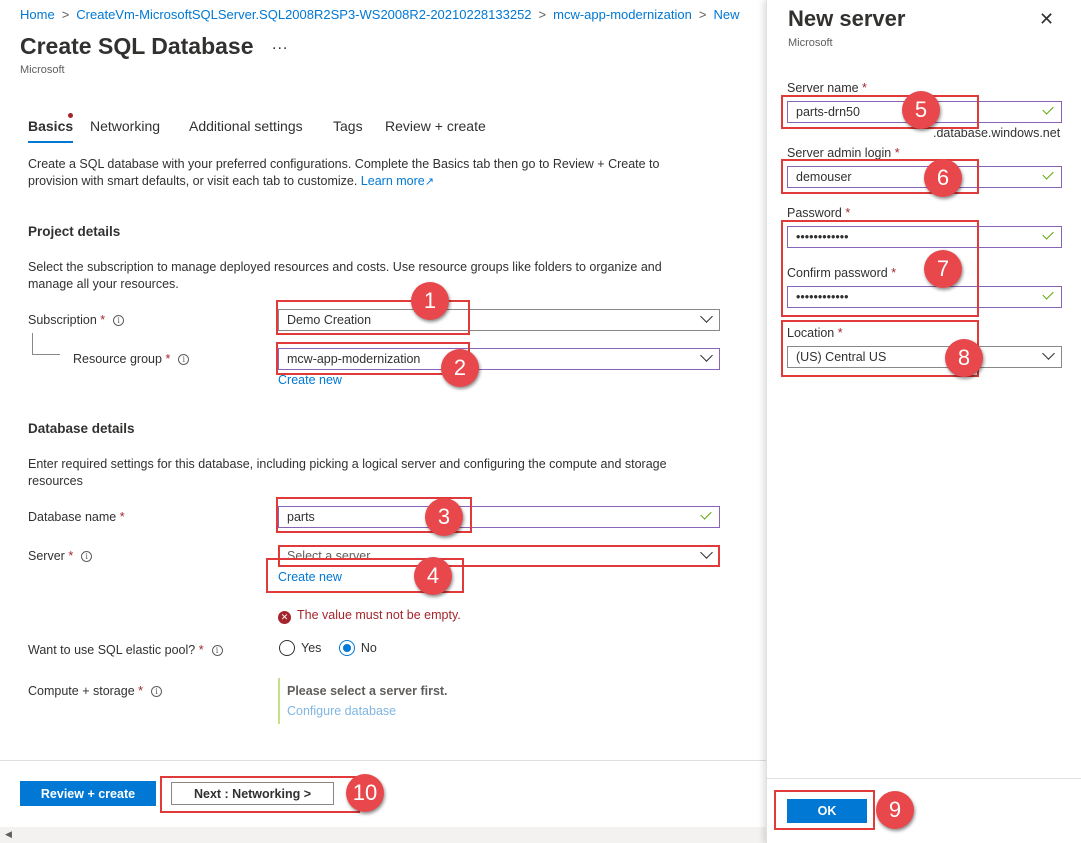 The width and height of the screenshot is (1081, 843). Describe the element at coordinates (622, 14) in the screenshot. I see `breadcrumb-resource-group: mcw-app-modernization` at that location.